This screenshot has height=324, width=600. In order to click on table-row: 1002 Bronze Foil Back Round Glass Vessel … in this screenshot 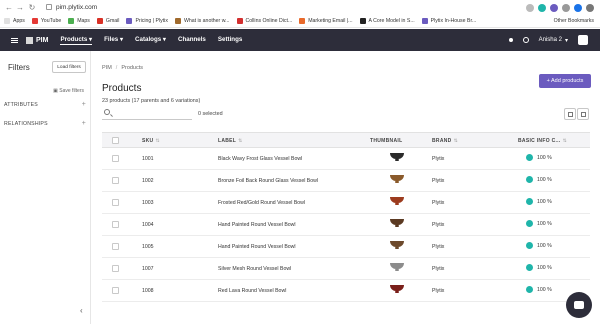, I will do `click(346, 181)`.